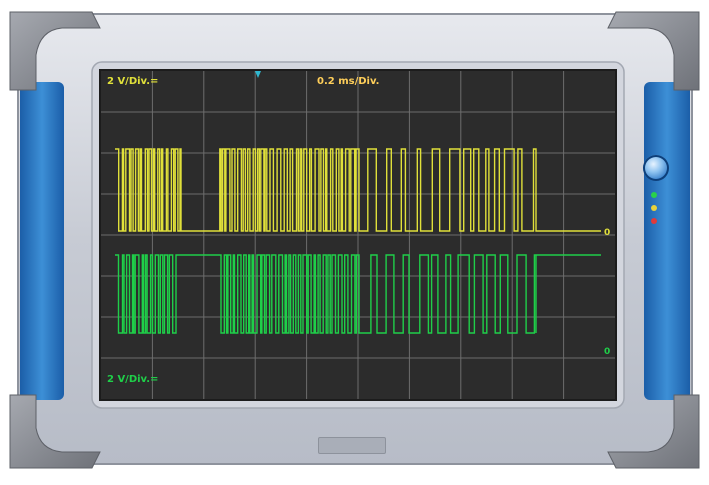  What do you see at coordinates (654, 221) in the screenshot?
I see `status-led-red` at bounding box center [654, 221].